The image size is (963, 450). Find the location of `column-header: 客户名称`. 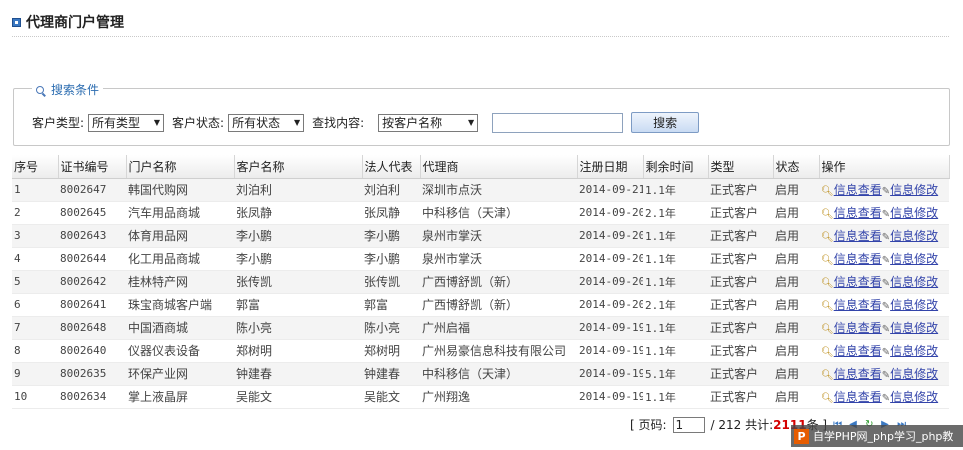

column-header: 客户名称 is located at coordinates (298, 167).